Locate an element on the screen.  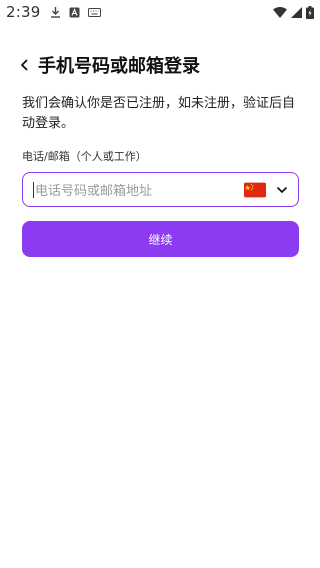
signal-icon is located at coordinates (296, 12).